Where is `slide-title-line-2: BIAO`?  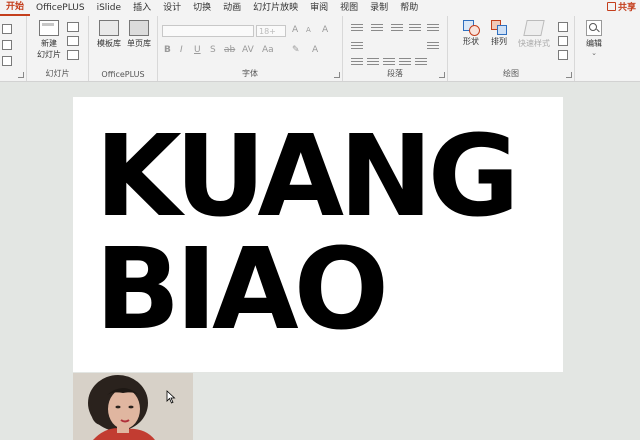 slide-title-line-2: BIAO is located at coordinates (242, 290).